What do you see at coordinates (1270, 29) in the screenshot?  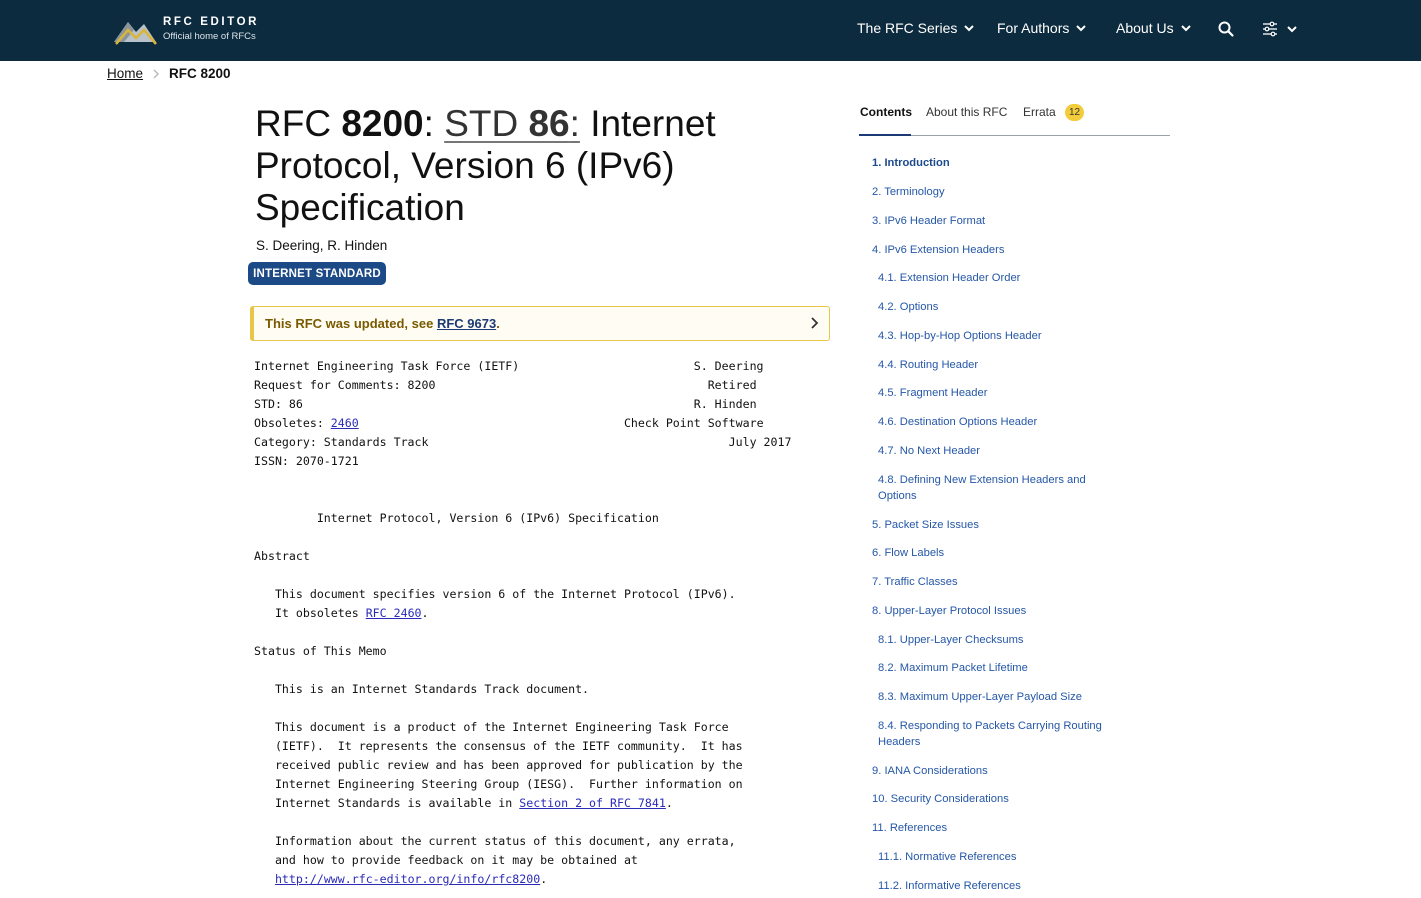 I see `sliders-icon` at bounding box center [1270, 29].